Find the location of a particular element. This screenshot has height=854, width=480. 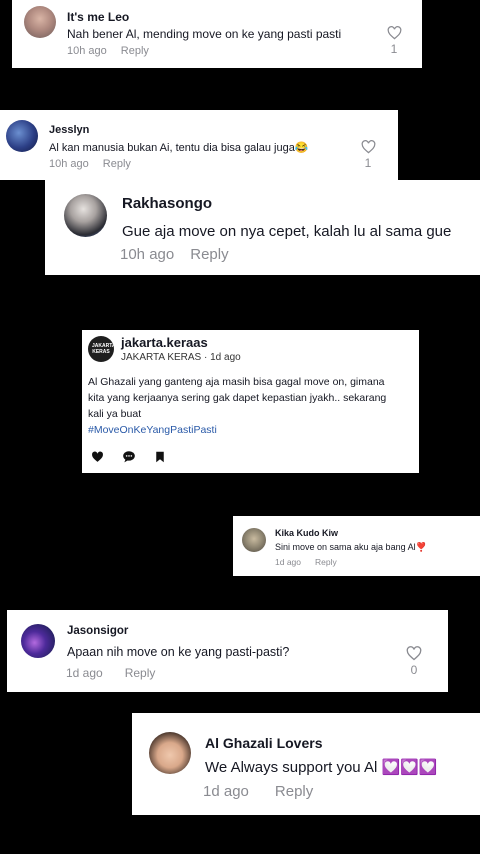

bookmark-icon is located at coordinates (160, 457).